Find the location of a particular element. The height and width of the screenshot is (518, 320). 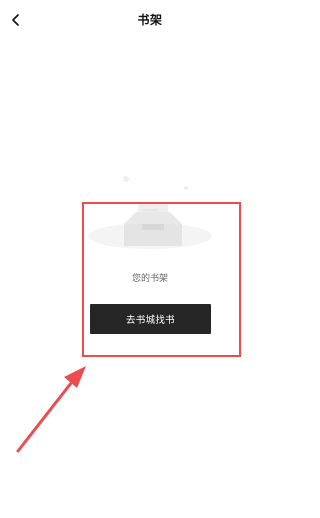

go-to-bookstore-button: 去书城找书 is located at coordinates (150, 319).